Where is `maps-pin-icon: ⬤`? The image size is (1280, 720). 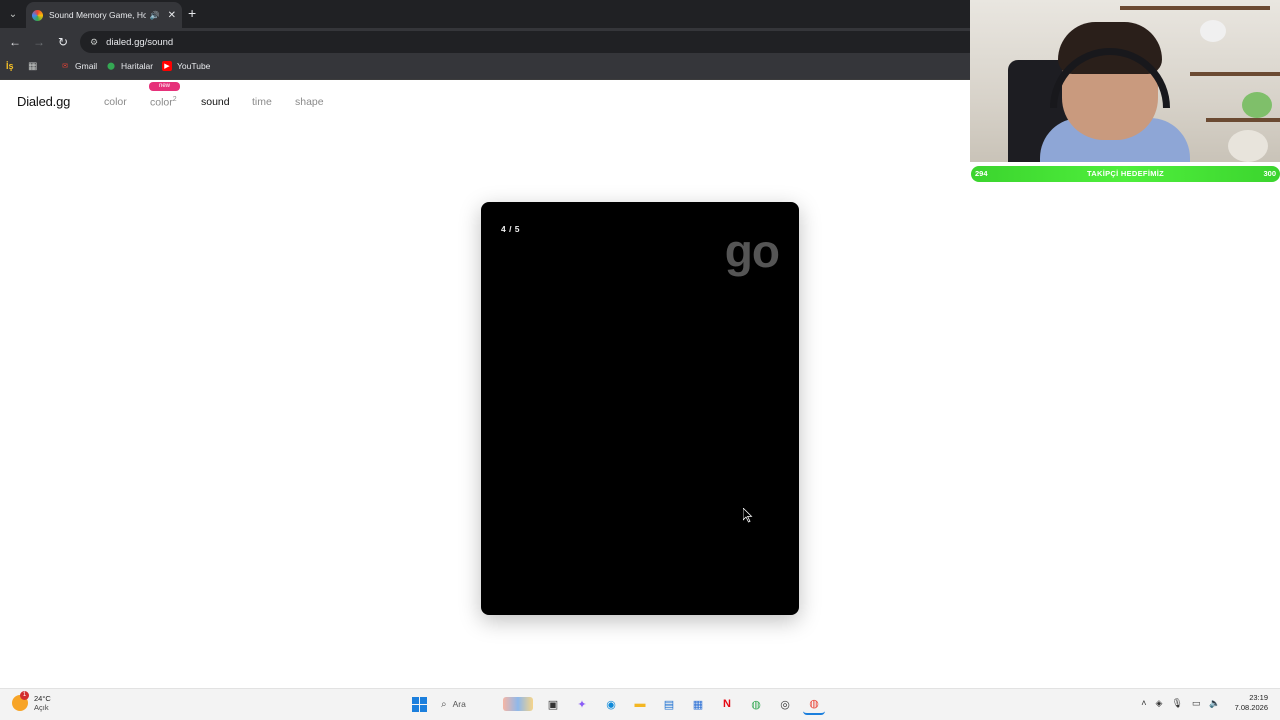
maps-pin-icon: ⬤ is located at coordinates (111, 66).